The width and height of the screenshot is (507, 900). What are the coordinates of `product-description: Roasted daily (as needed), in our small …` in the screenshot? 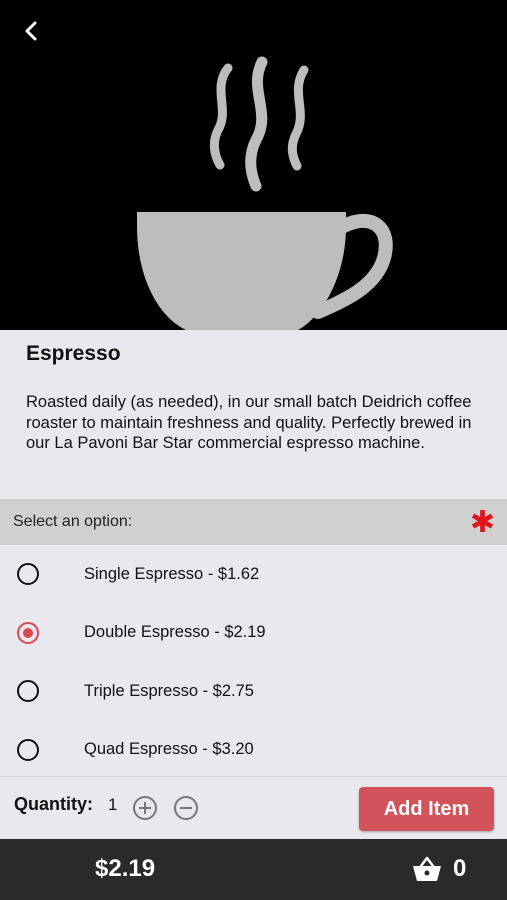 It's located at (249, 422).